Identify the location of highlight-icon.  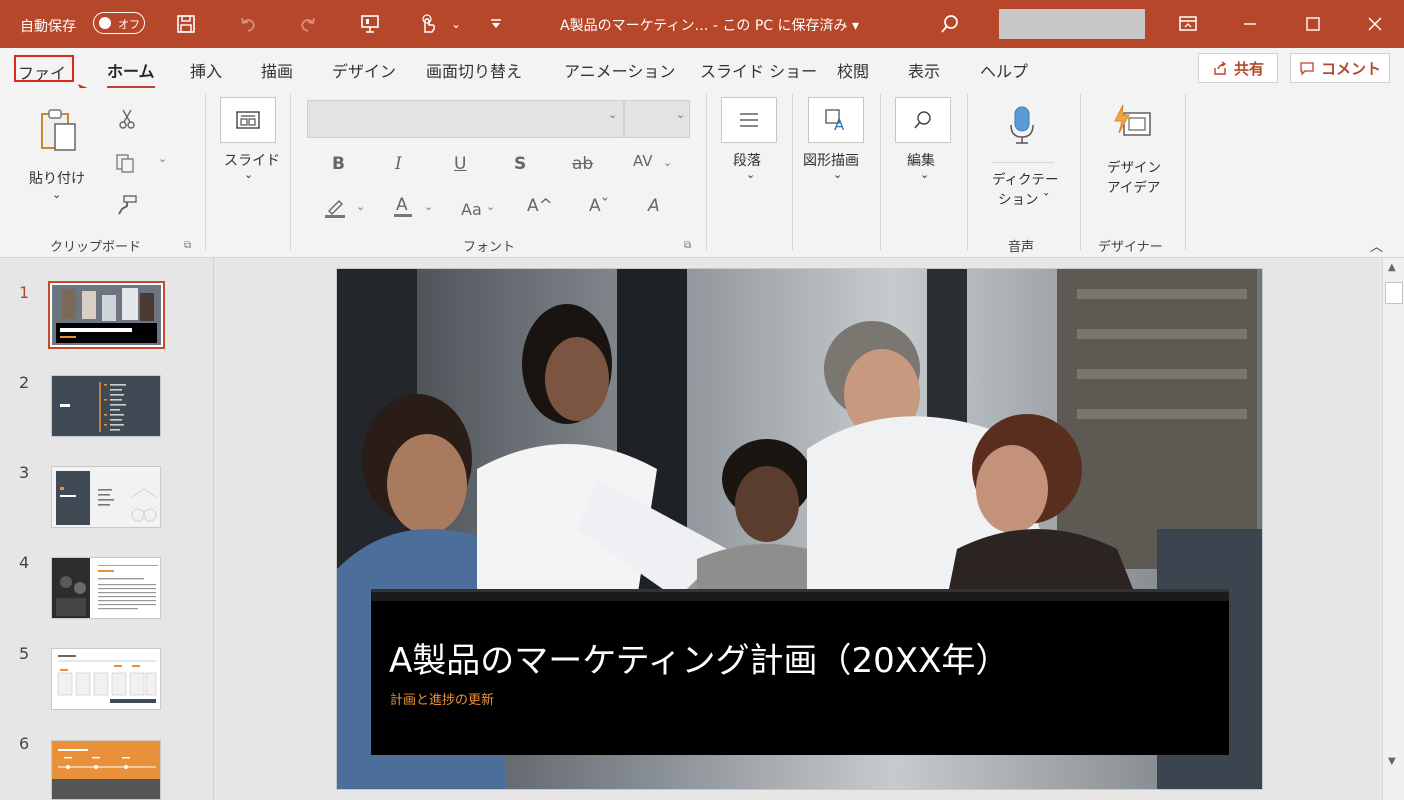
(335, 208).